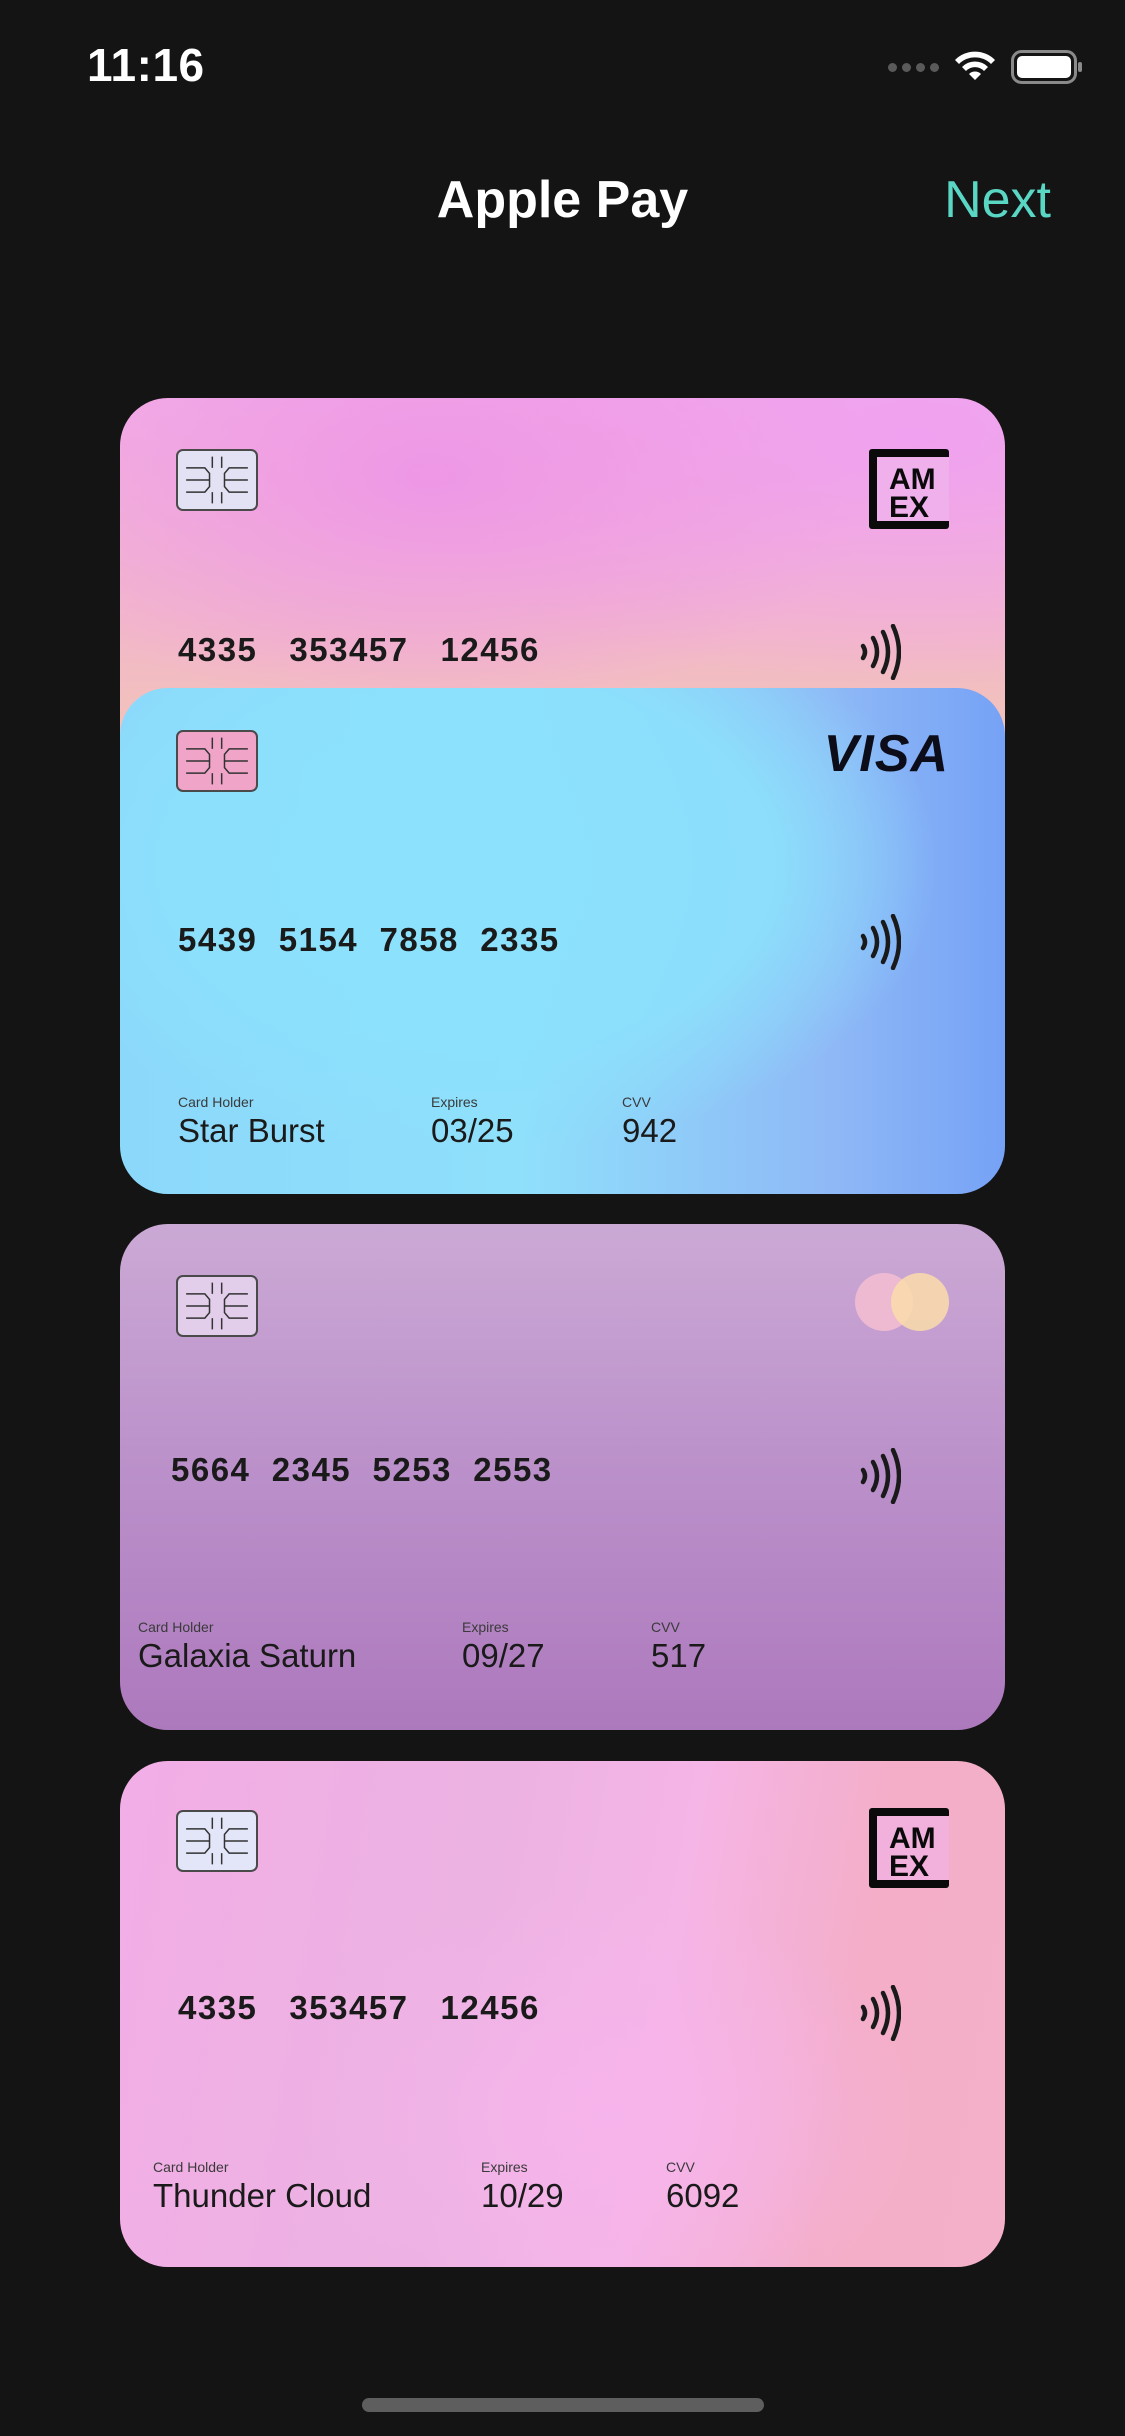 The image size is (1125, 2436). Describe the element at coordinates (679, 1655) in the screenshot. I see `cvv-value: 517` at that location.